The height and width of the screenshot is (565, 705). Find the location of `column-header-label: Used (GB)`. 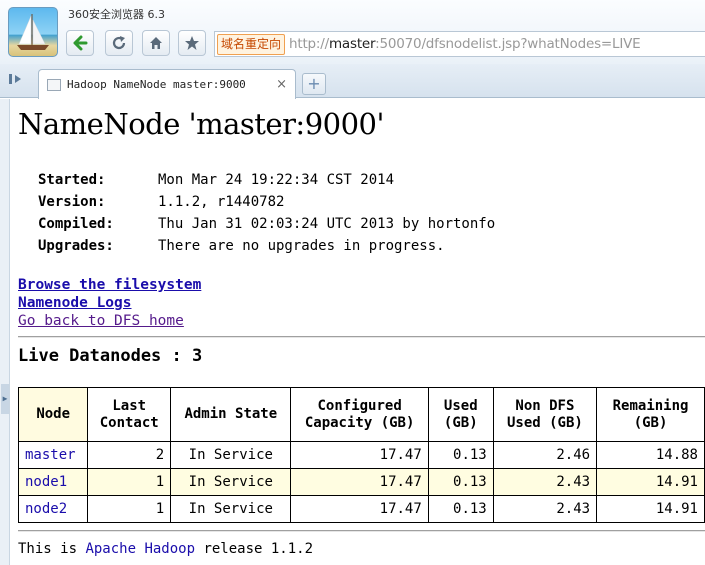

column-header-label: Used (GB) is located at coordinates (544, 422).